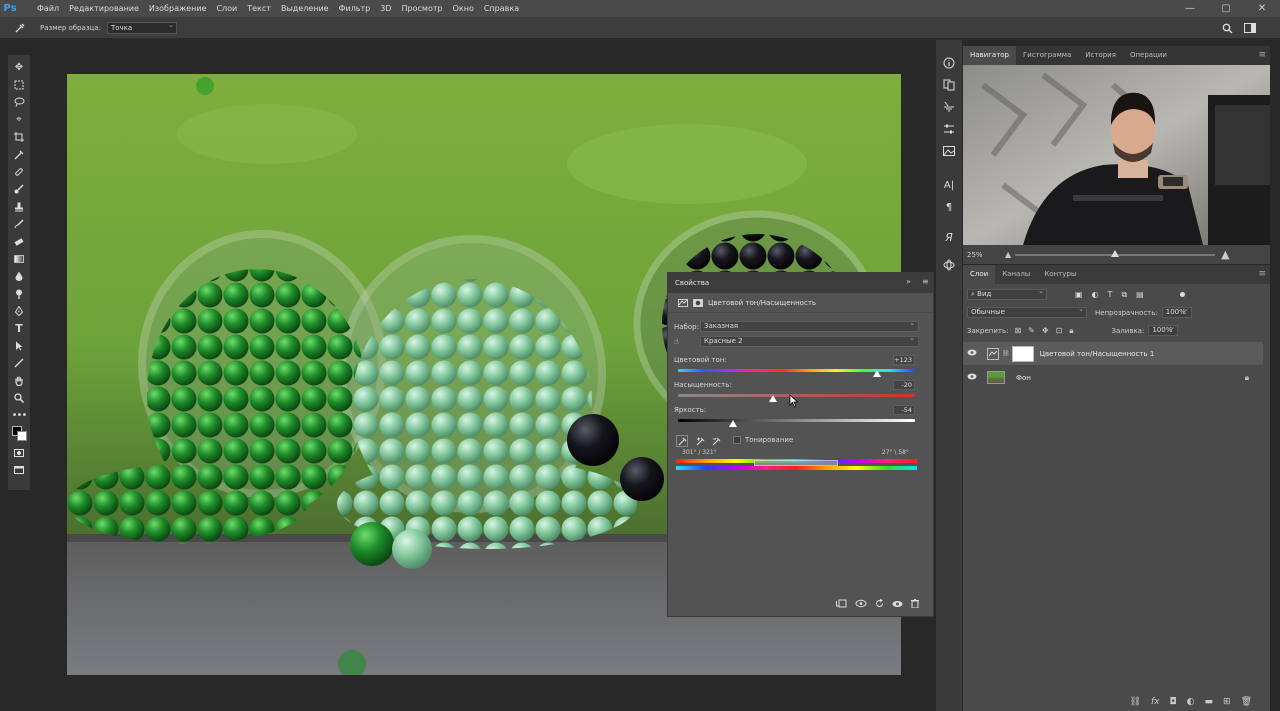  What do you see at coordinates (1135, 702) in the screenshot?
I see `link-layers-icon: ⛓︎` at bounding box center [1135, 702].